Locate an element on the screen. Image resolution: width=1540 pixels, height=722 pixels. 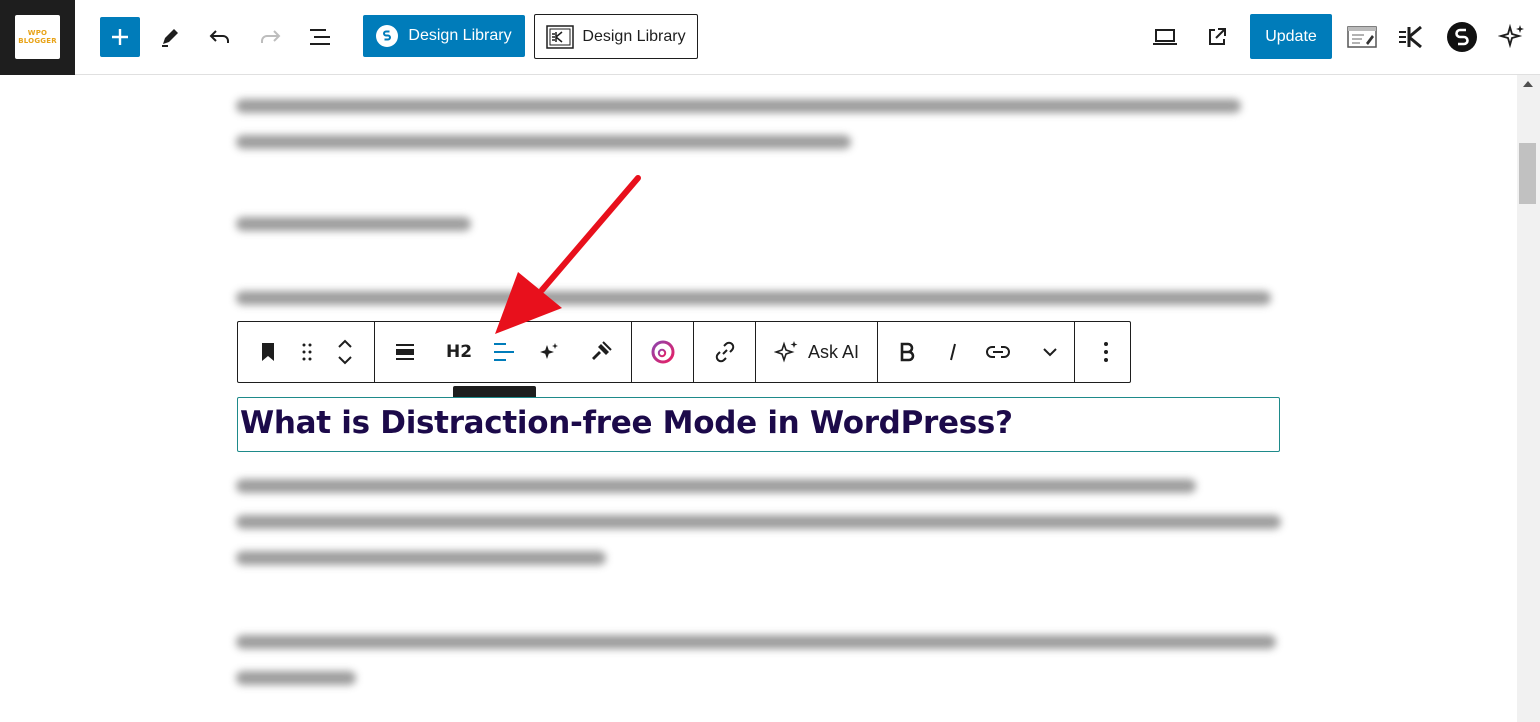
site-logo: WPO BLOGGER is located at coordinates (37, 37).